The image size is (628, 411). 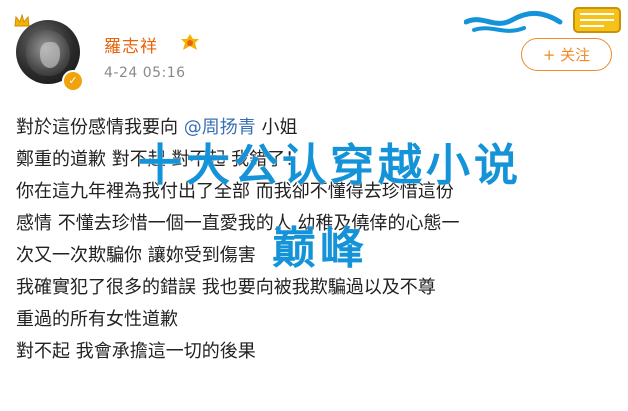 I want to click on post-timestamp: 4-24 05:16, so click(x=145, y=73).